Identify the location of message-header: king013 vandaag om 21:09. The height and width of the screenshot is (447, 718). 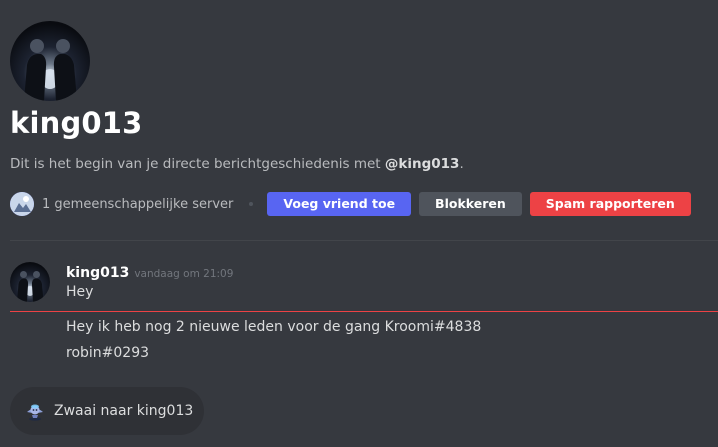
(149, 271).